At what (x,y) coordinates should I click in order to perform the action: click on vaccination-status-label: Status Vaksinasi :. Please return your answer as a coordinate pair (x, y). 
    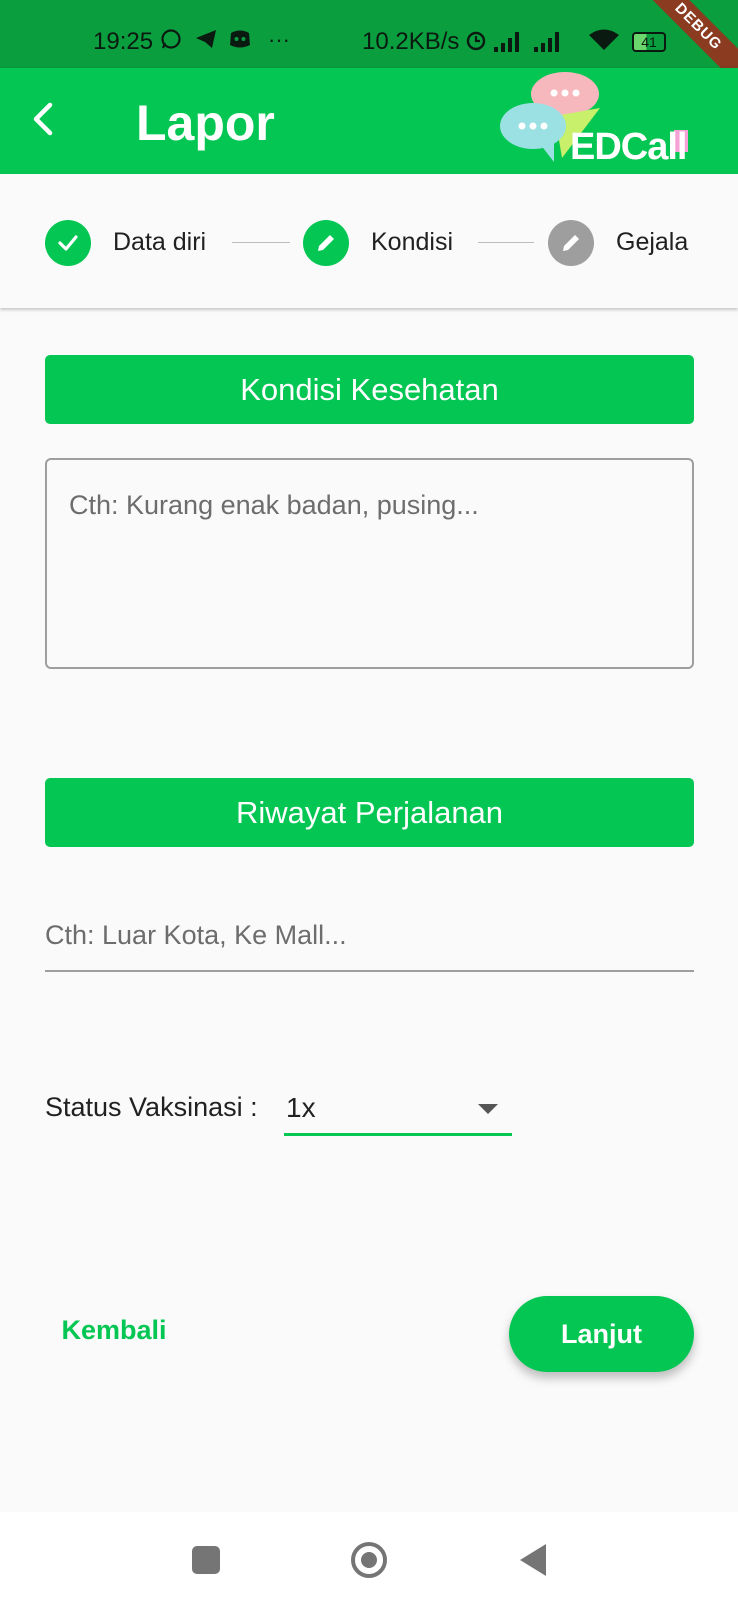
    Looking at the image, I should click on (151, 1107).